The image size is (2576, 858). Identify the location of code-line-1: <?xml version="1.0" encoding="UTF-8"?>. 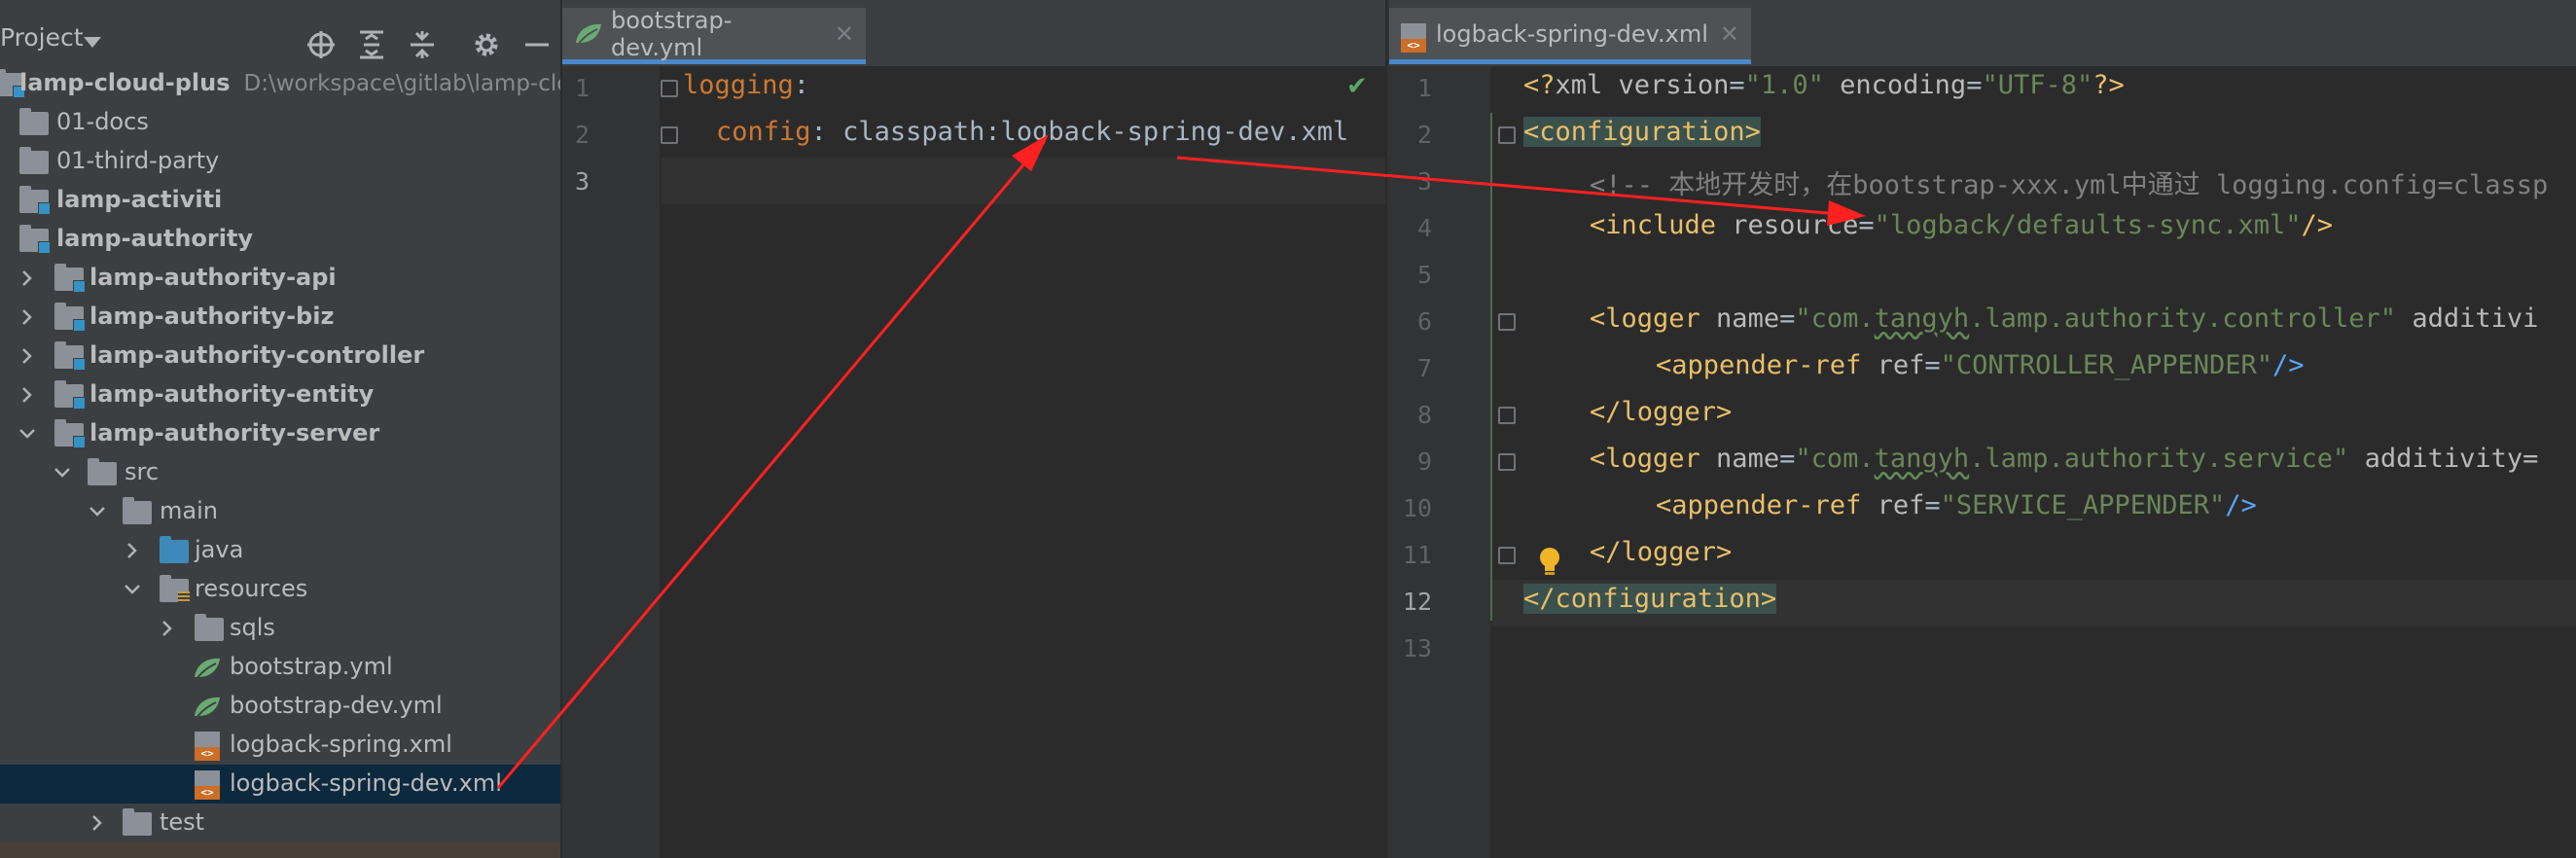
(1824, 85).